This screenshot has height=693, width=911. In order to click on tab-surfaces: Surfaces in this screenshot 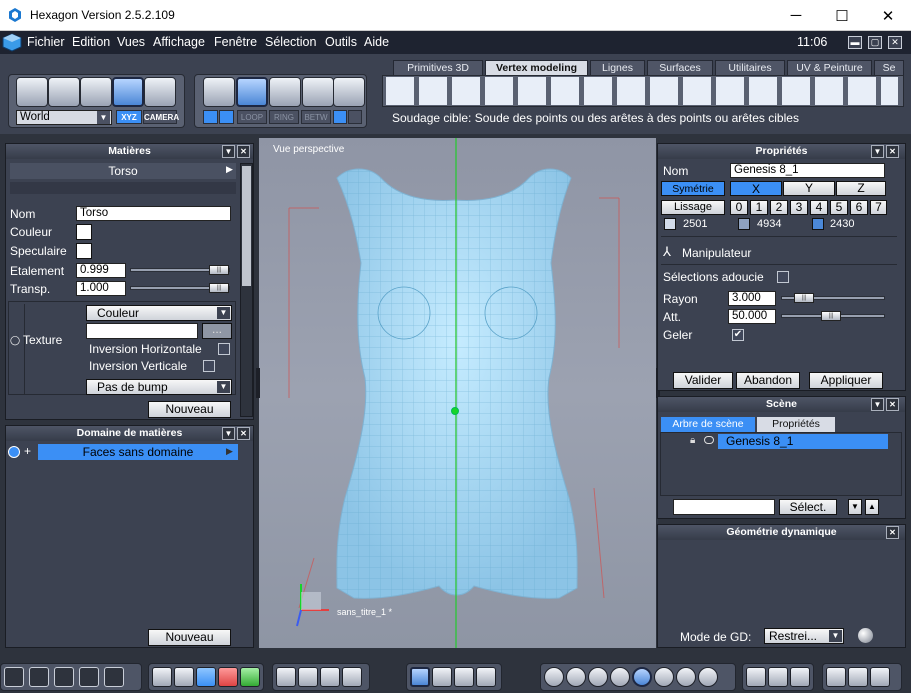, I will do `click(680, 67)`.